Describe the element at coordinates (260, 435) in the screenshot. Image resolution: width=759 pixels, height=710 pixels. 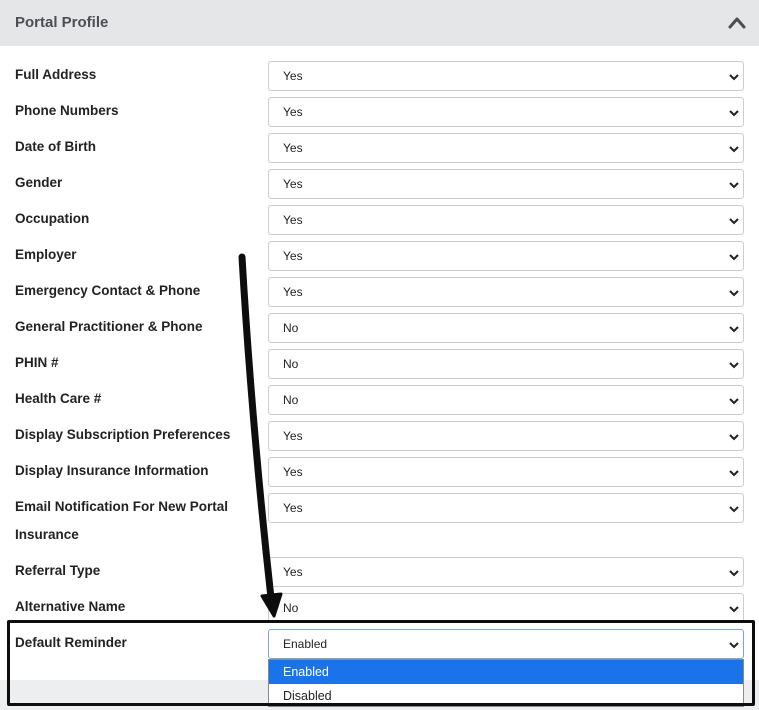
I see `annotation-arrow` at that location.